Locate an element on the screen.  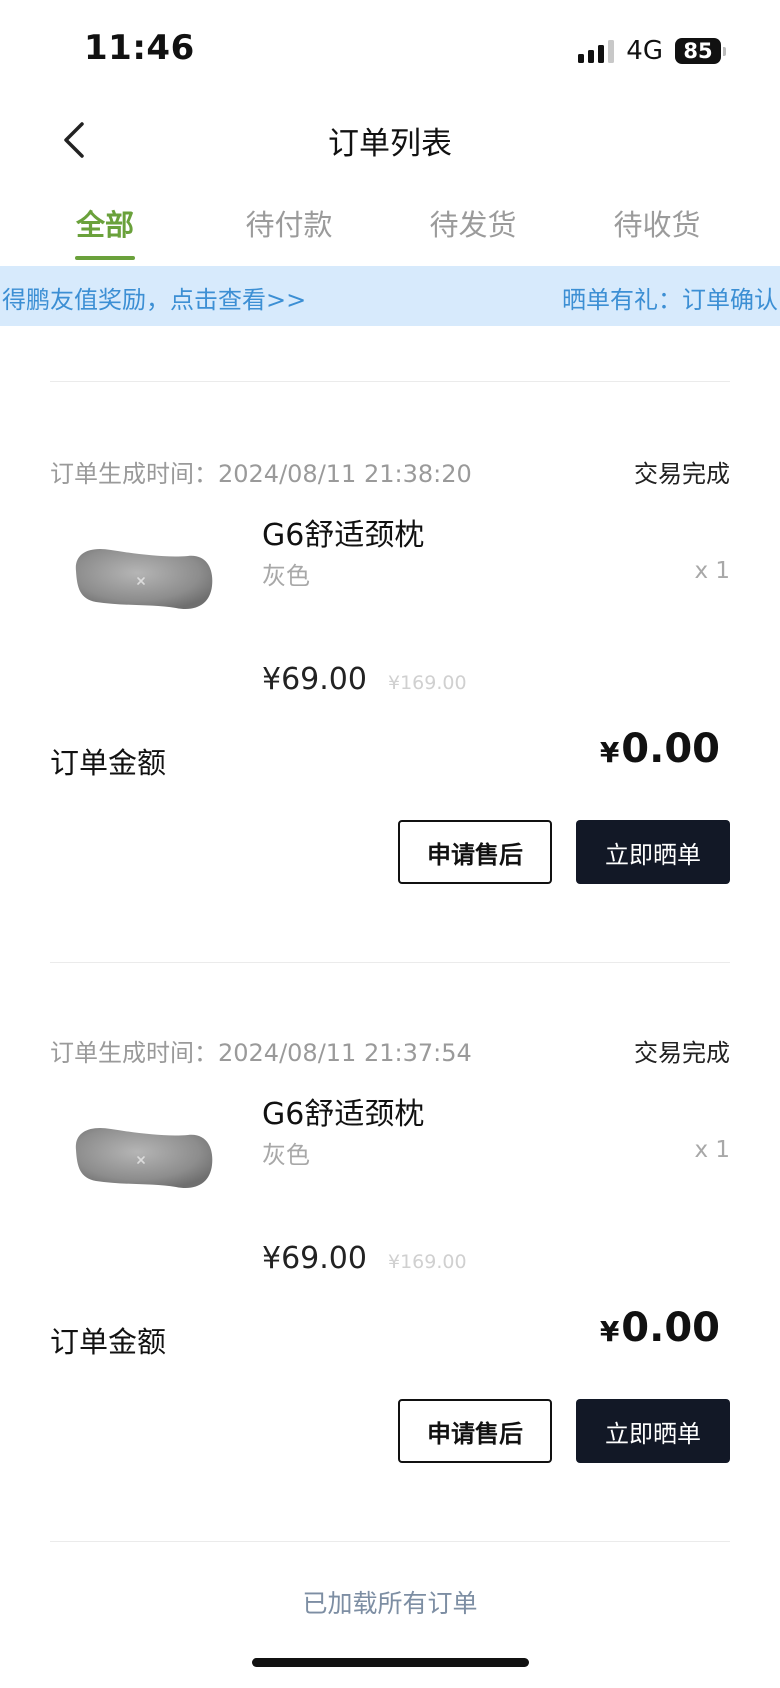
tab-pending-shipment: 待发货 is located at coordinates (473, 223).